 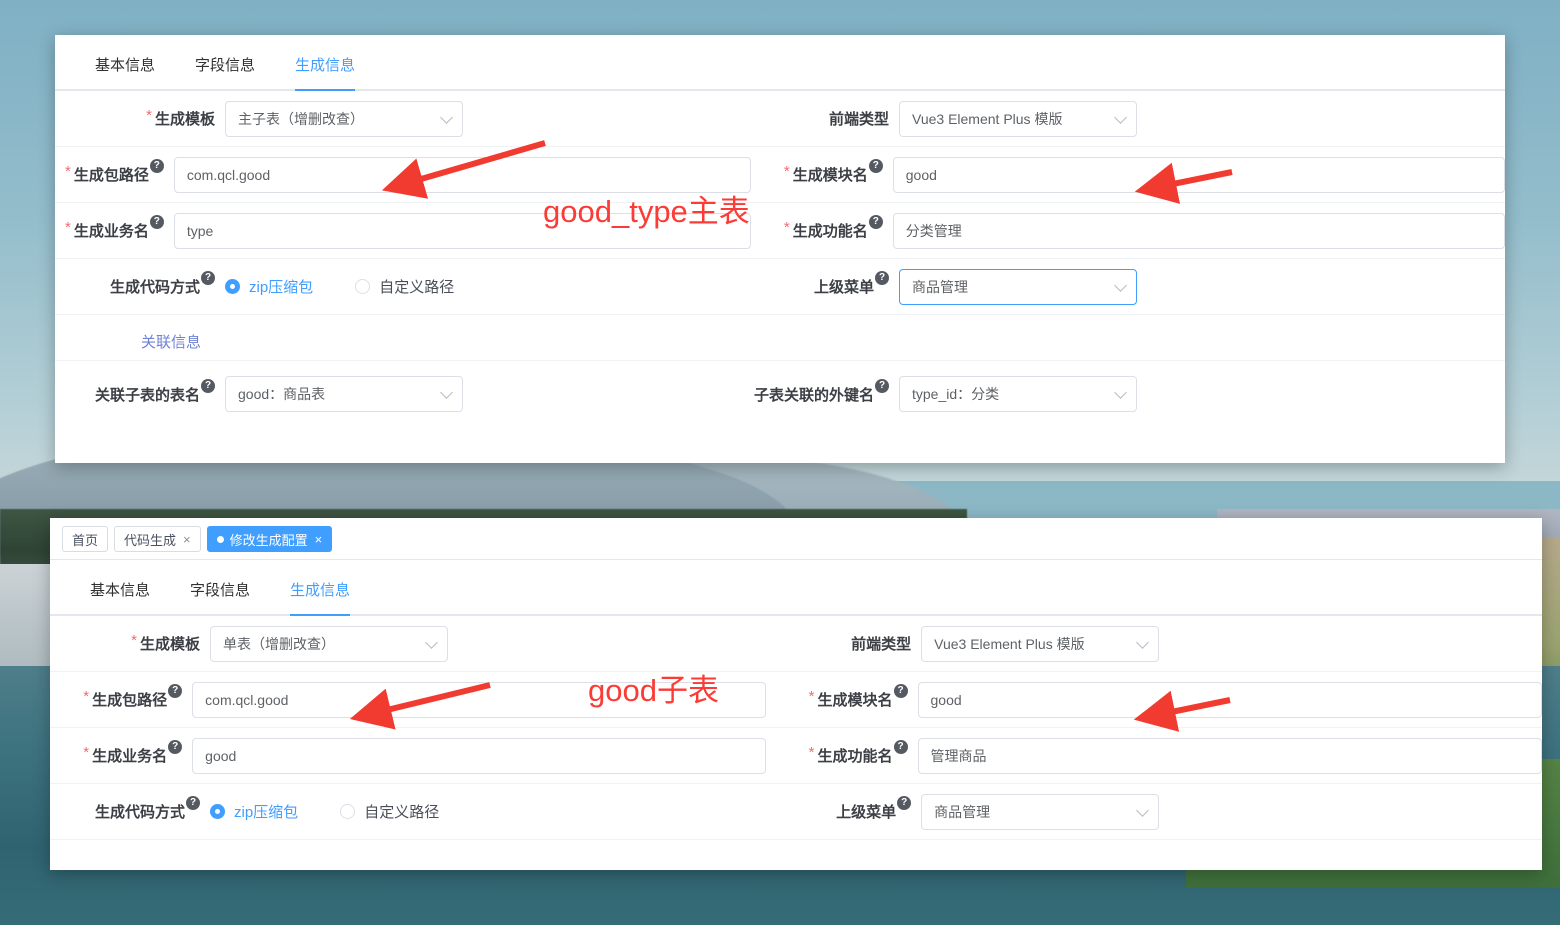 I want to click on active-dot-icon, so click(x=220, y=539).